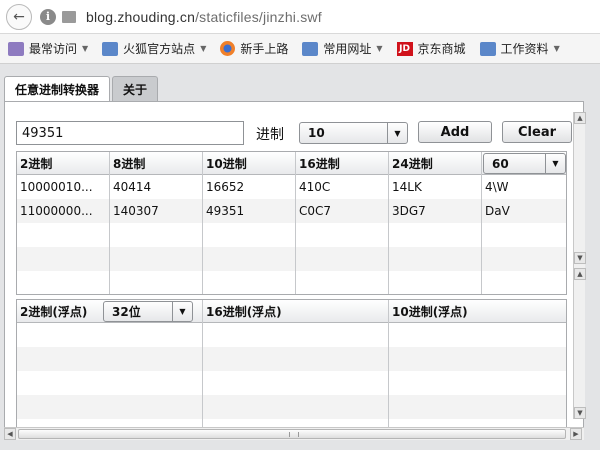 The height and width of the screenshot is (450, 600). What do you see at coordinates (435, 211) in the screenshot?
I see `table-cell: 3DG7` at bounding box center [435, 211].